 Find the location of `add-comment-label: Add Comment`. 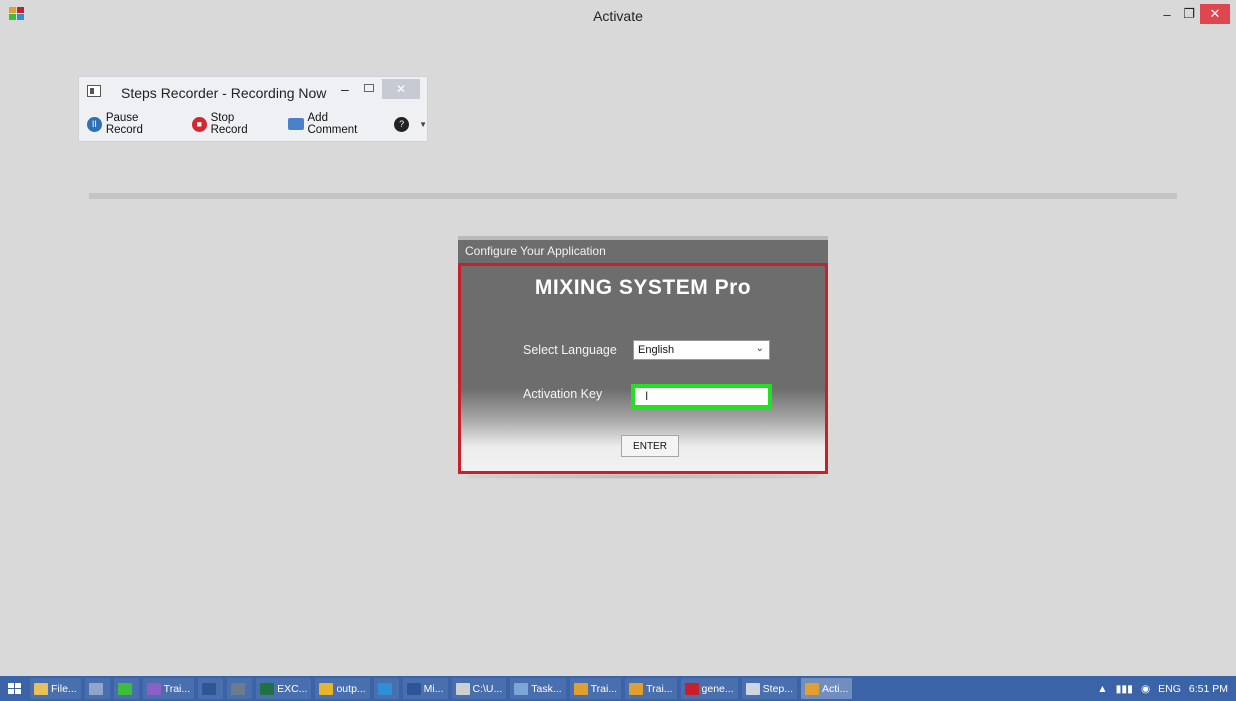

add-comment-label: Add Comment is located at coordinates (332, 124).